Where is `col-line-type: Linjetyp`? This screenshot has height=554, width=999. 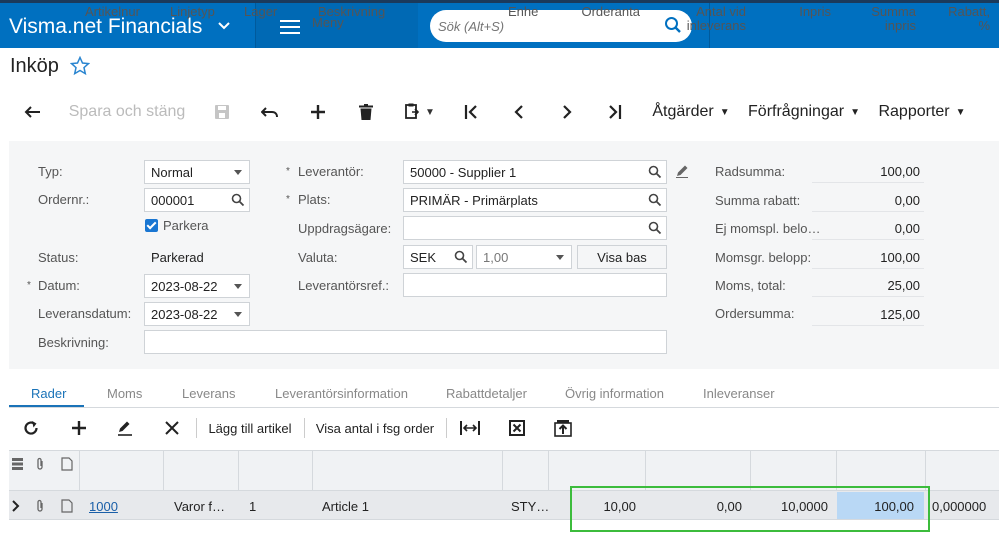 col-line-type: Linjetyp is located at coordinates (192, 12).